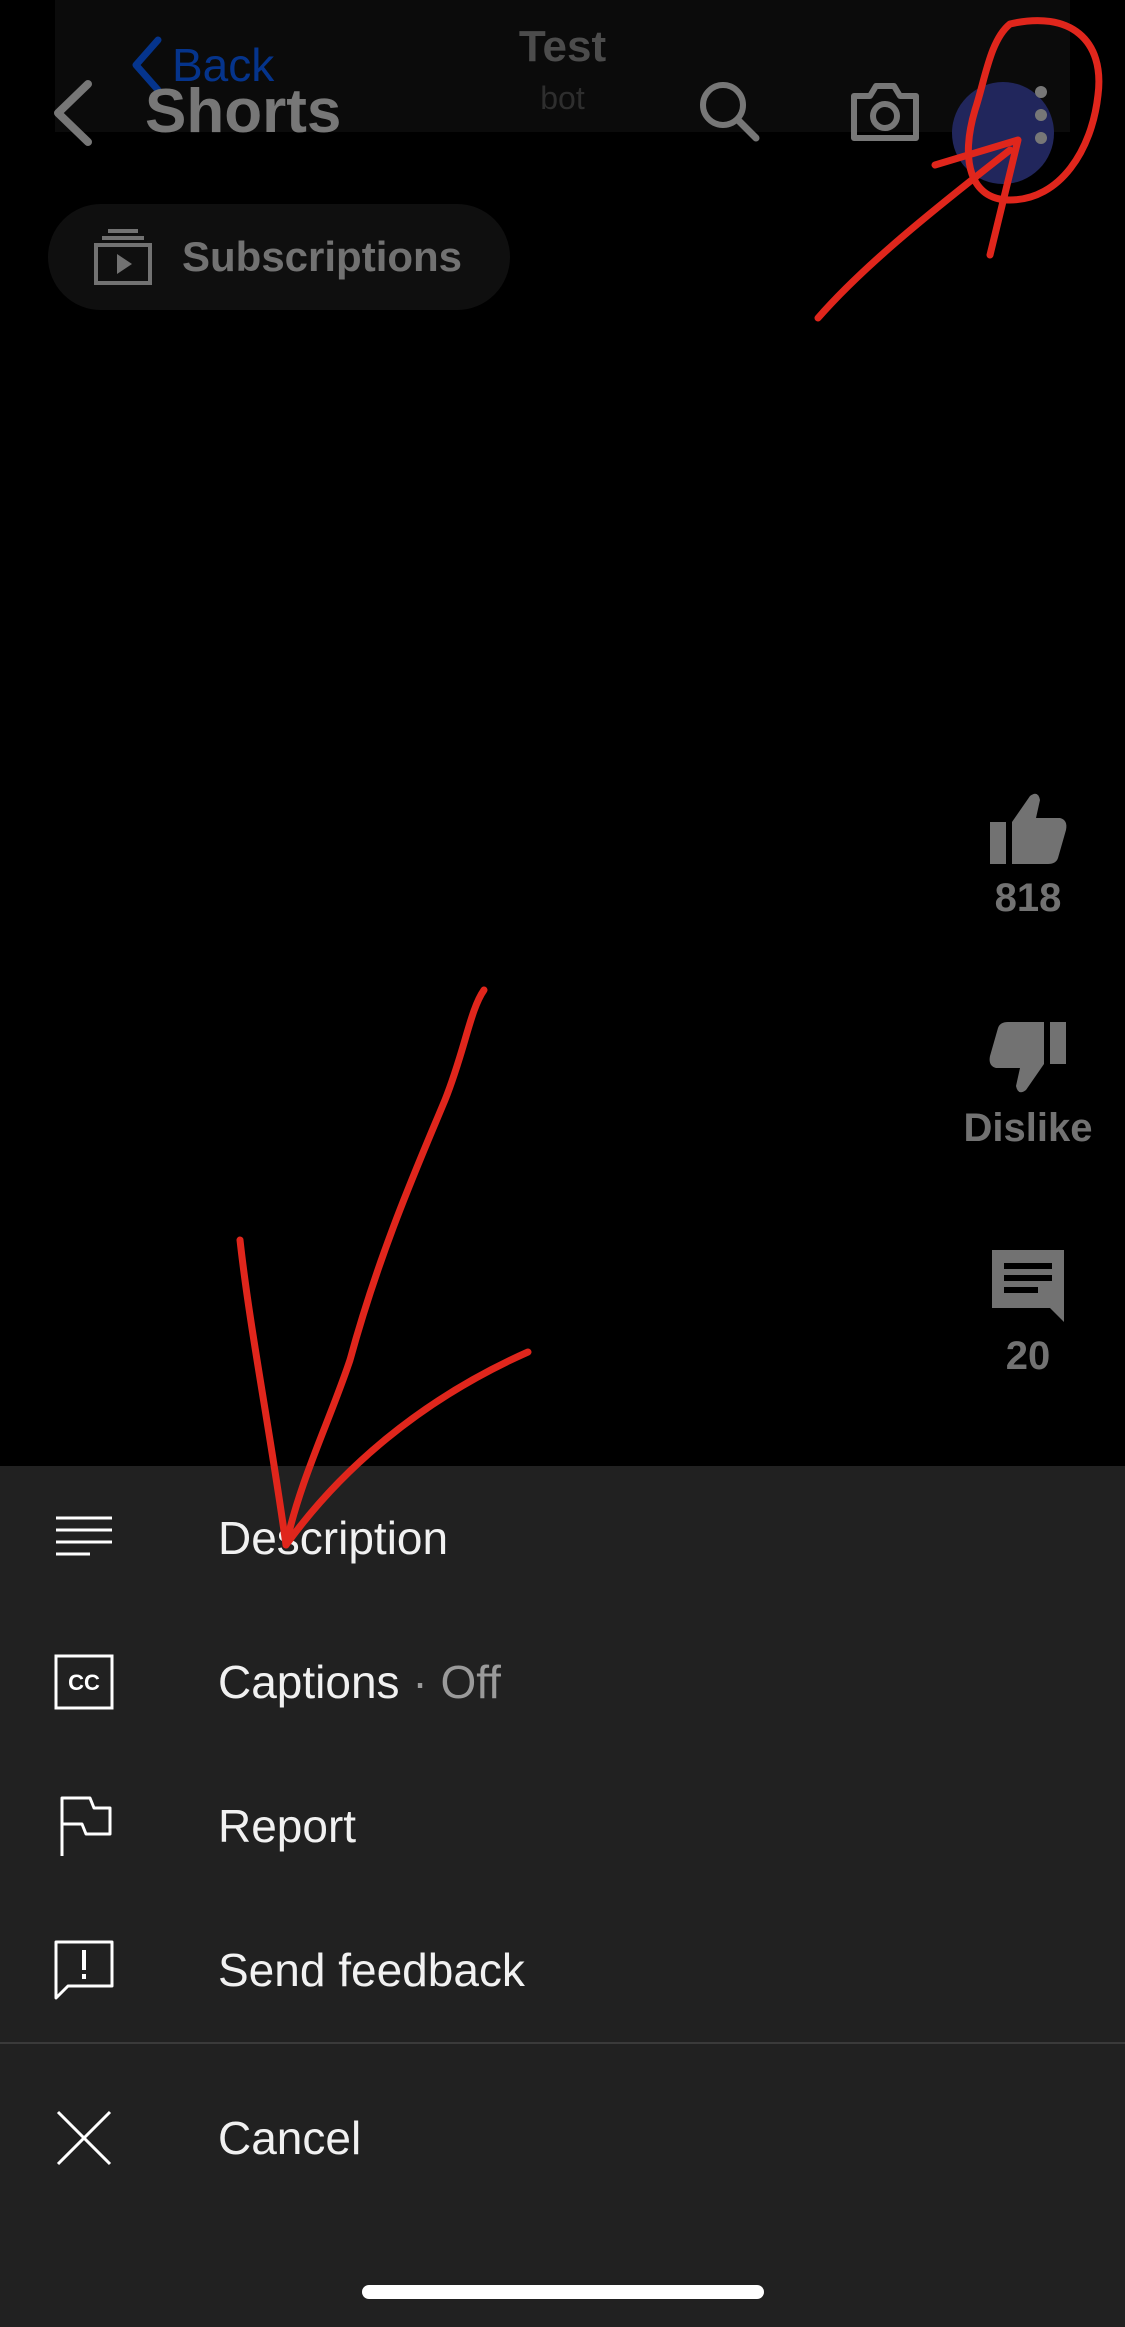 The height and width of the screenshot is (2327, 1125). What do you see at coordinates (456, 1682) in the screenshot?
I see `captions-state: · Off` at bounding box center [456, 1682].